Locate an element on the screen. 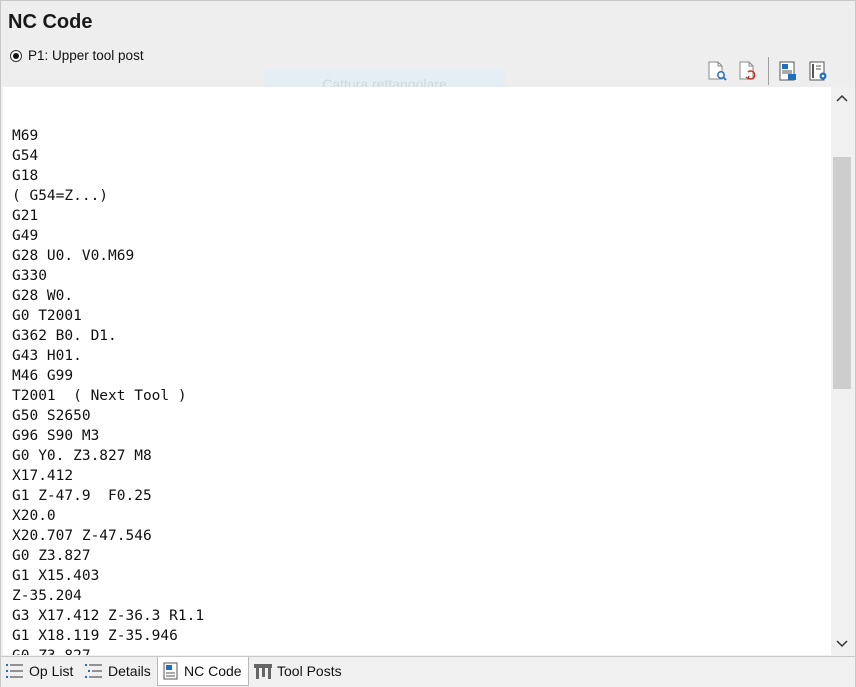 The width and height of the screenshot is (856, 687). code-line: G0 T2001 is located at coordinates (47, 316).